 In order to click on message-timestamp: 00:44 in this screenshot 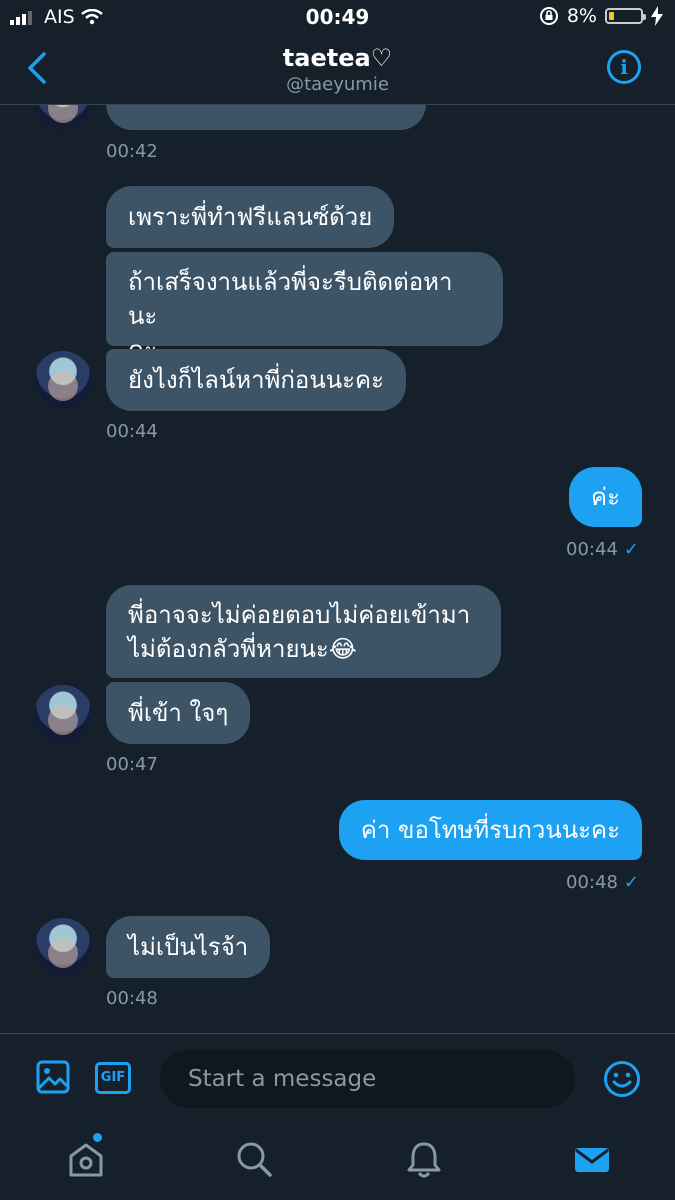, I will do `click(132, 431)`.